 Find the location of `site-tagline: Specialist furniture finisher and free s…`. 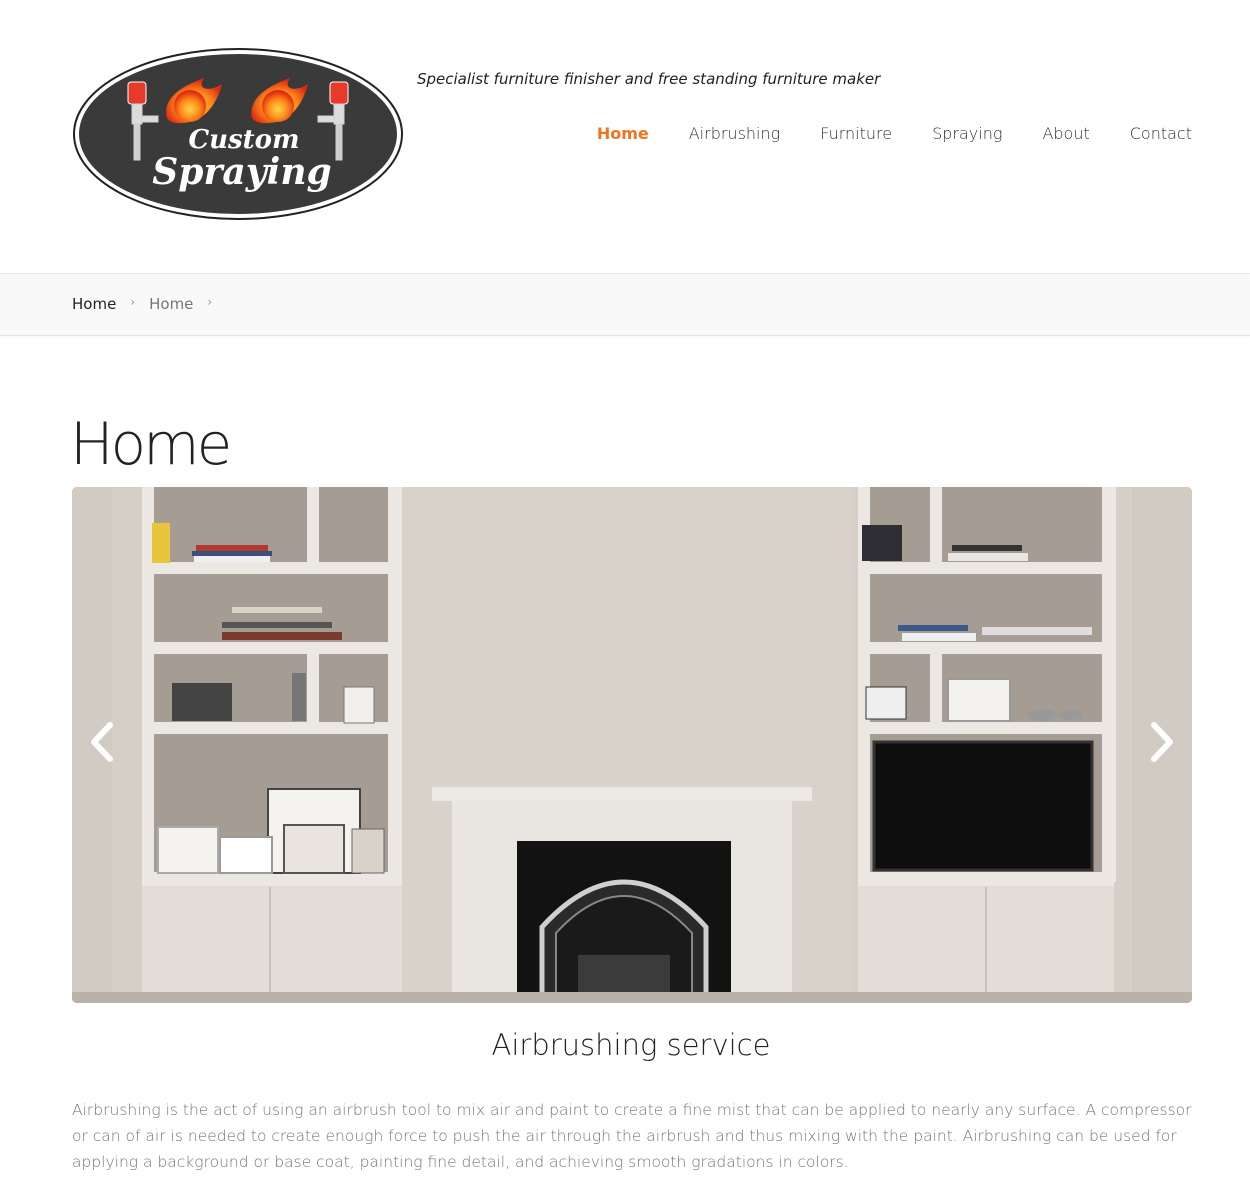

site-tagline: Specialist furniture finisher and free s… is located at coordinates (649, 79).